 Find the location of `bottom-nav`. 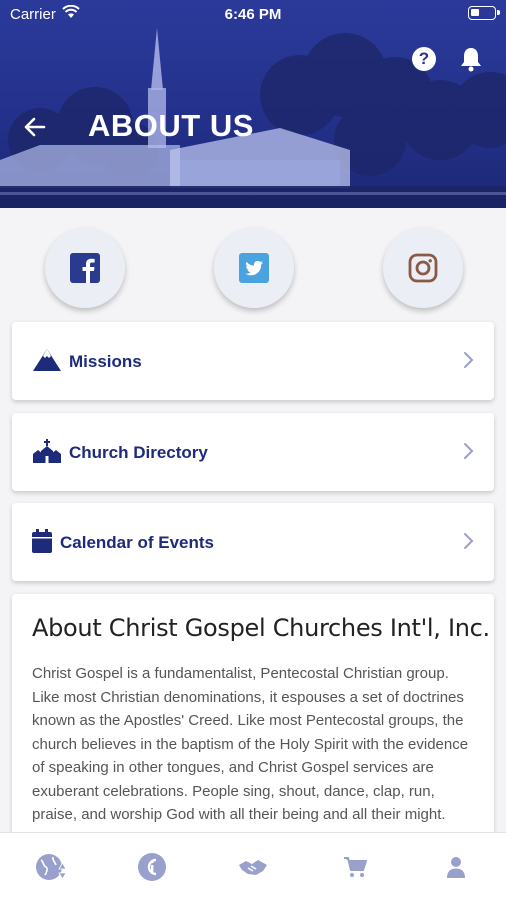

bottom-nav is located at coordinates (253, 866).